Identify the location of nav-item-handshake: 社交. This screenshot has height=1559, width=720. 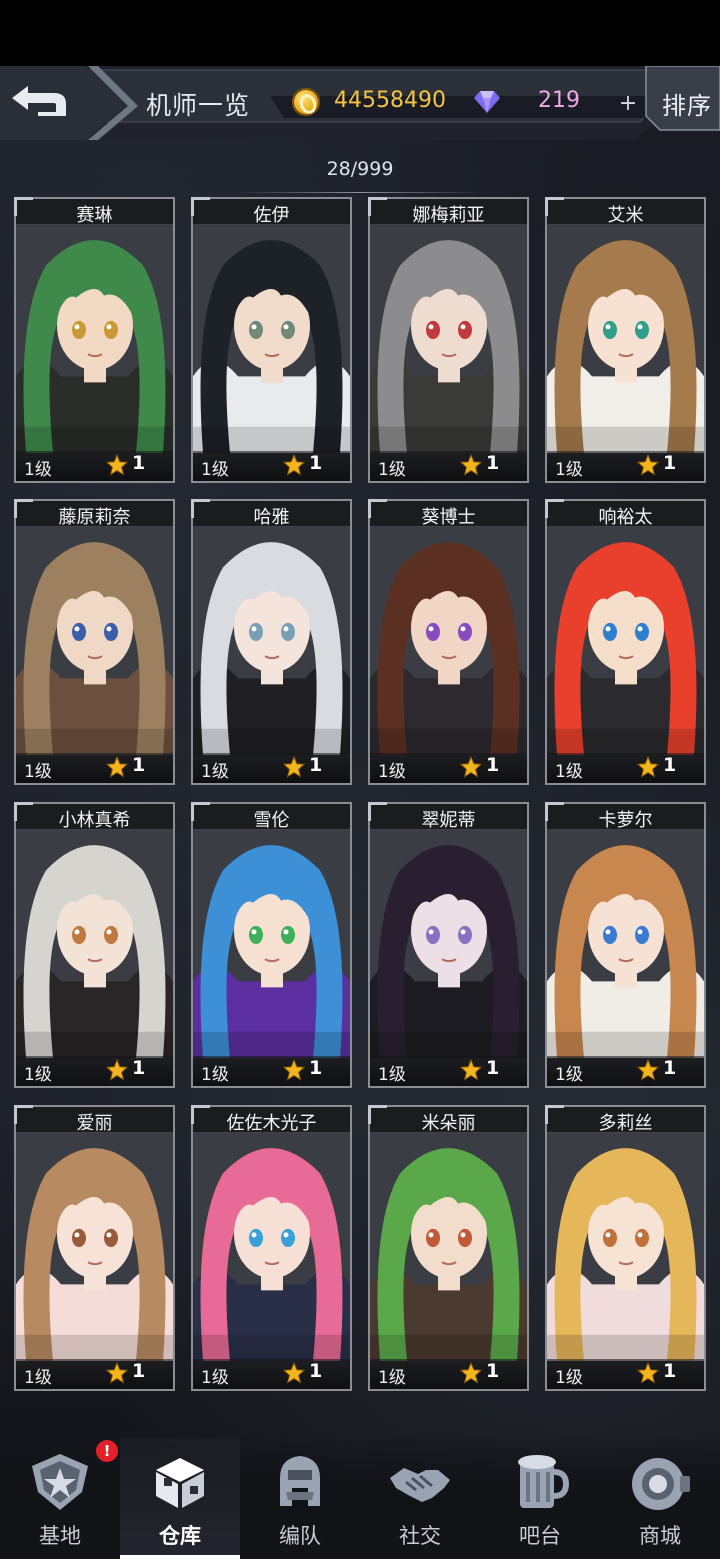
(420, 1498).